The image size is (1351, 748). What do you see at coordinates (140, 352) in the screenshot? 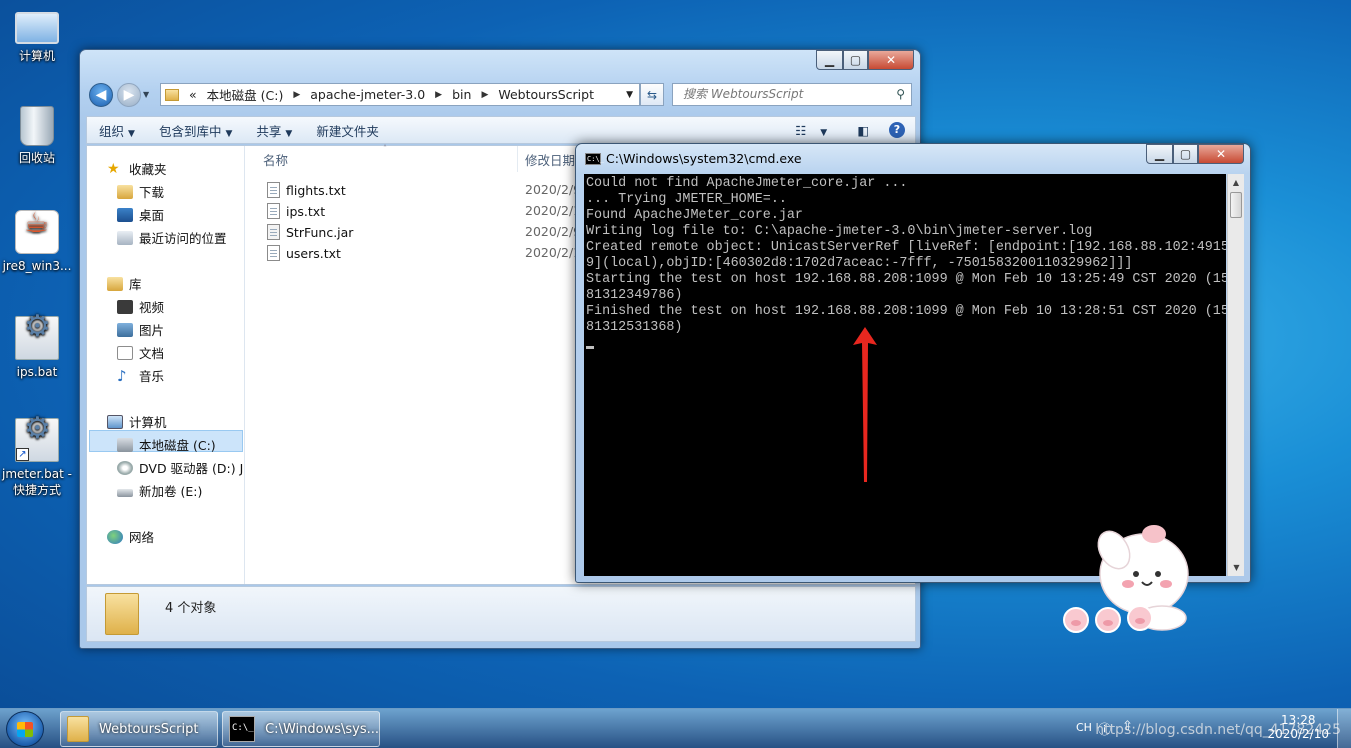
I see `sidebar-item-documents: 文档` at bounding box center [140, 352].